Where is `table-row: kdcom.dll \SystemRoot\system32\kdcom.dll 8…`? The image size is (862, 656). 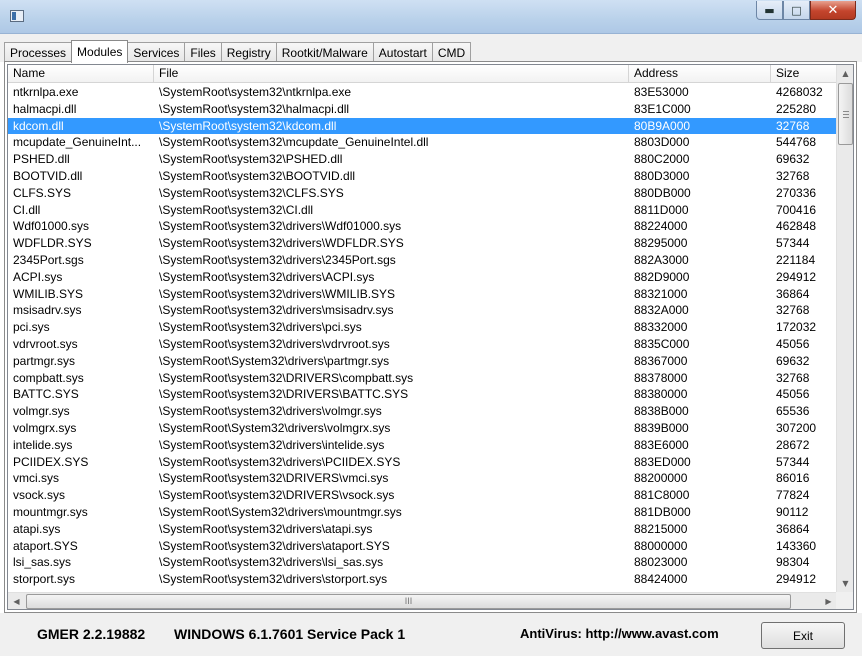 table-row: kdcom.dll \SystemRoot\system32\kdcom.dll 8… is located at coordinates (422, 126).